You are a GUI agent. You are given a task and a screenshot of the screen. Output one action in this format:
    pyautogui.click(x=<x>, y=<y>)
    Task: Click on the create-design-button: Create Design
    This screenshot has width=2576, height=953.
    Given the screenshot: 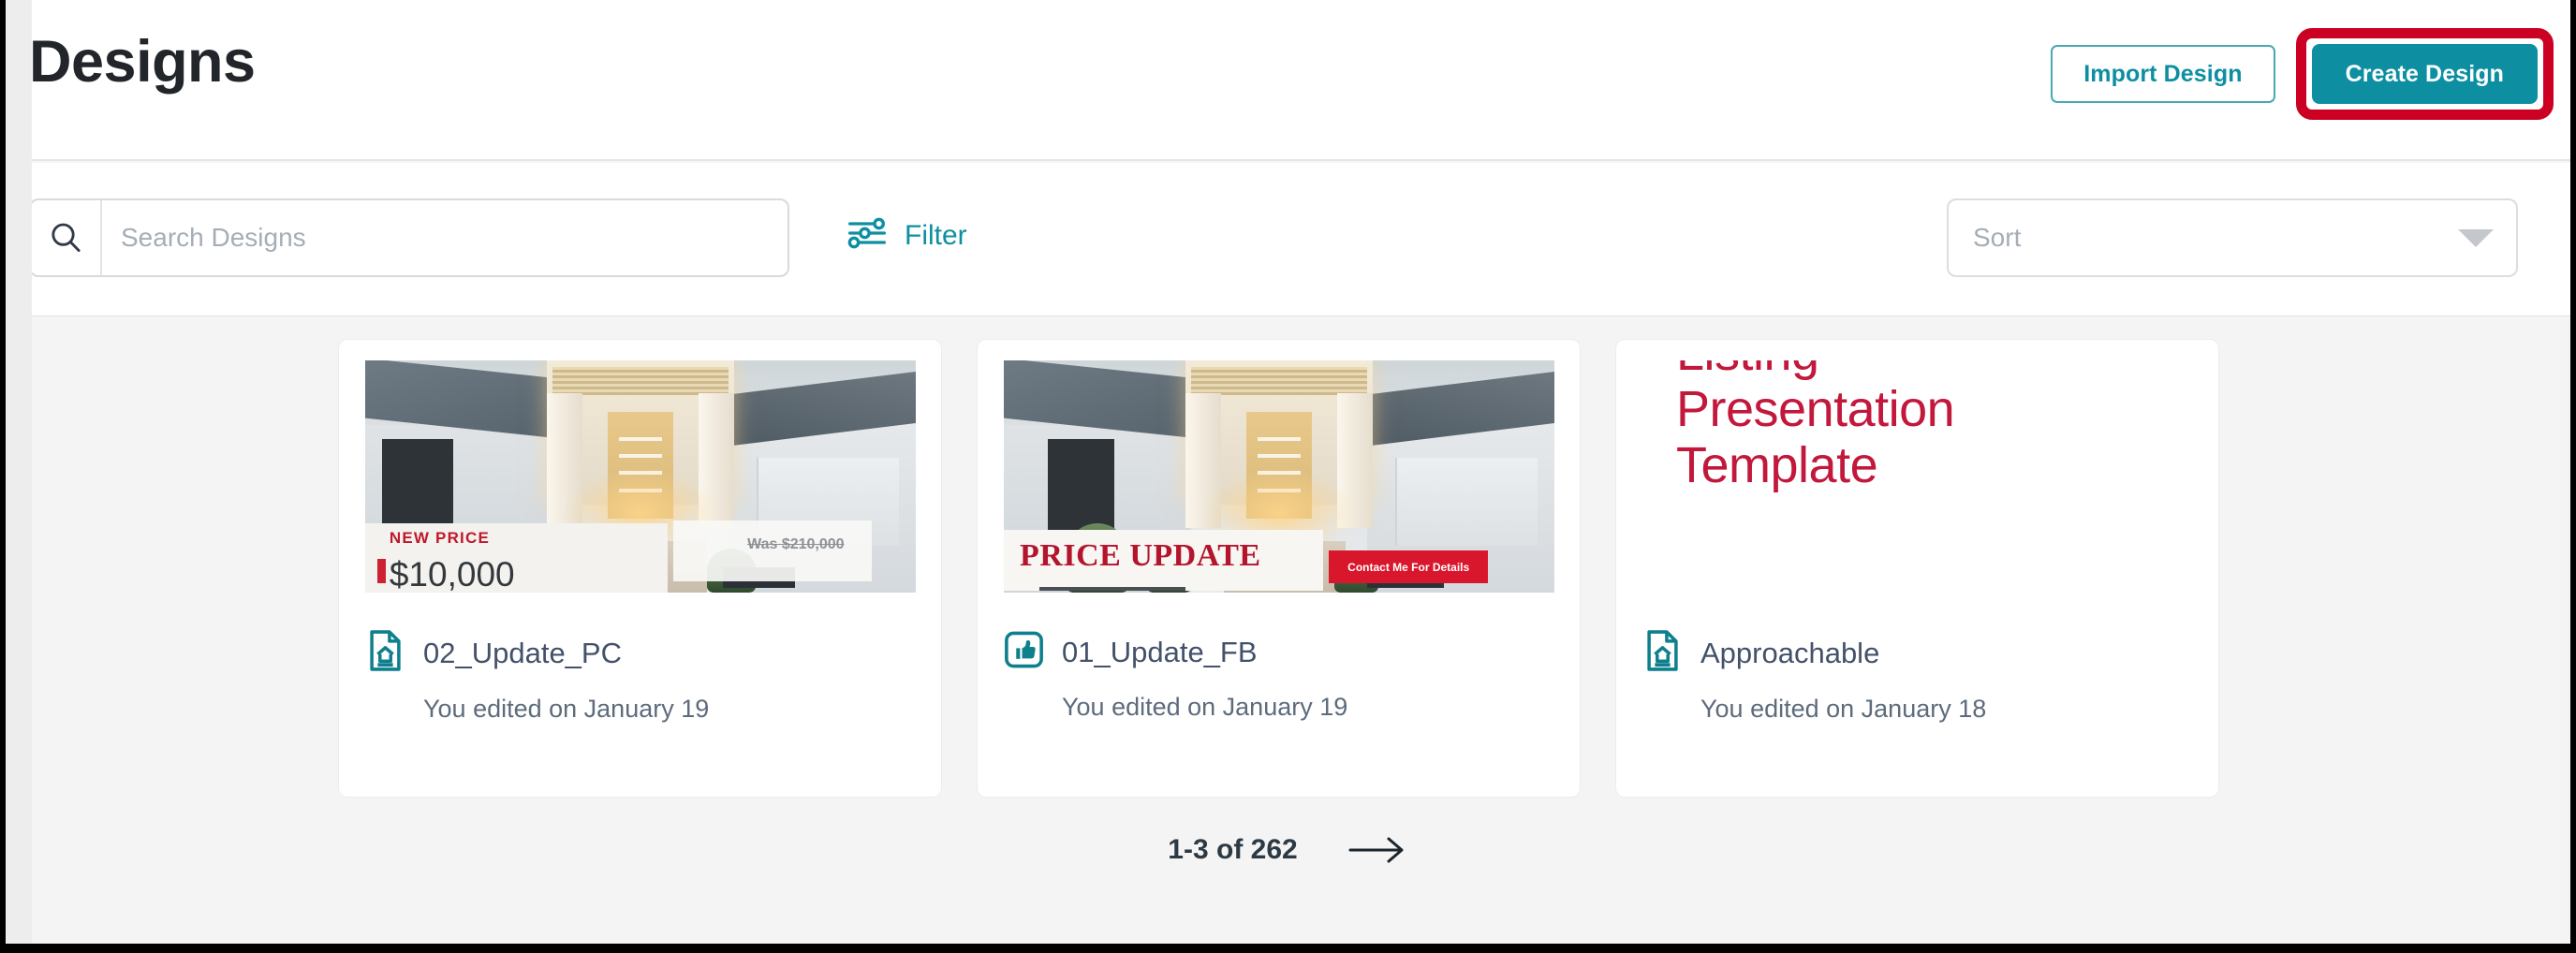 What is the action you would take?
    pyautogui.click(x=2424, y=74)
    